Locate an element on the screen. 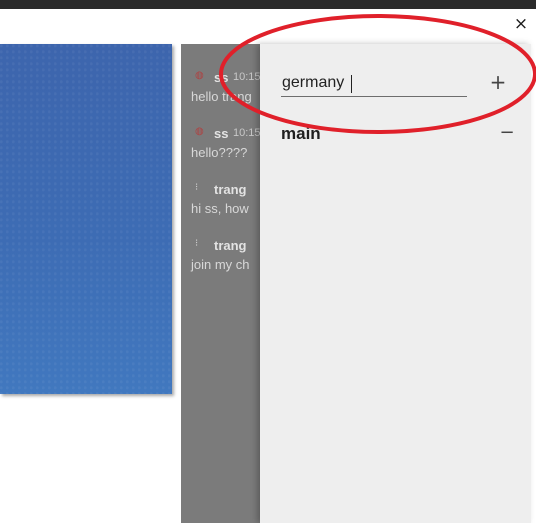 The image size is (536, 523). remove-channel-button: − is located at coordinates (507, 133).